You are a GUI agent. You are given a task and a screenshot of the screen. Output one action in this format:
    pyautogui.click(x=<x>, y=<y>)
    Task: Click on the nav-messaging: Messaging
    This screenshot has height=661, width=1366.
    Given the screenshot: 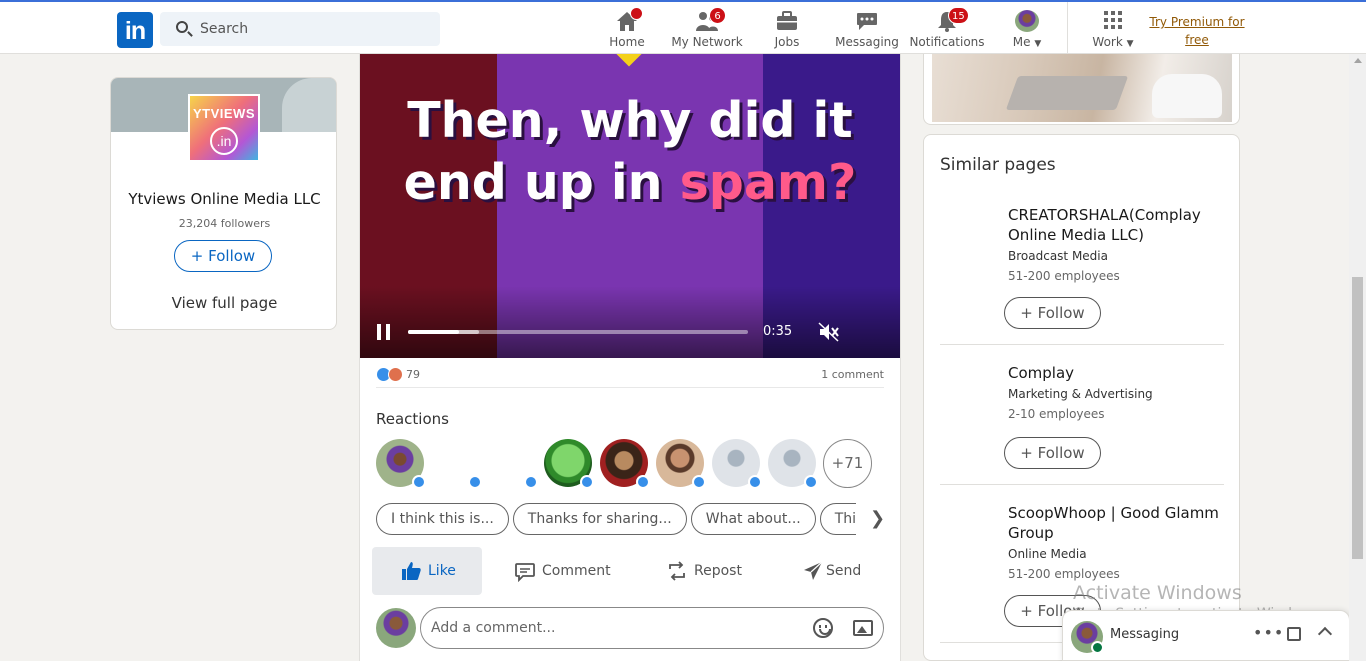 What is the action you would take?
    pyautogui.click(x=867, y=30)
    